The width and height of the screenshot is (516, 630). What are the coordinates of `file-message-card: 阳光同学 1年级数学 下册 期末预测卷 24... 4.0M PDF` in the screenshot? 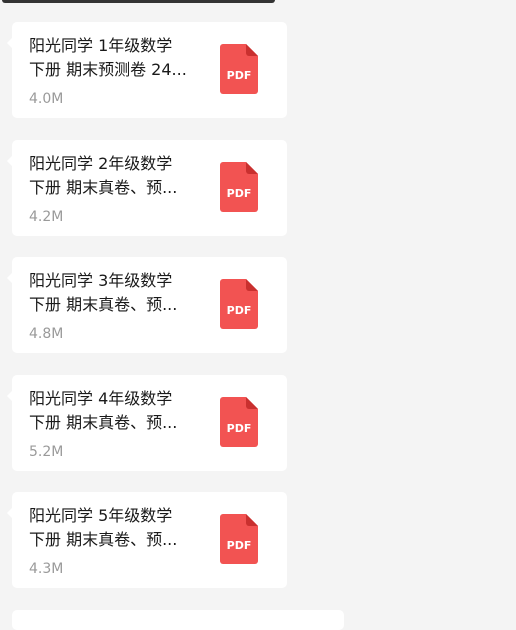 It's located at (147, 70).